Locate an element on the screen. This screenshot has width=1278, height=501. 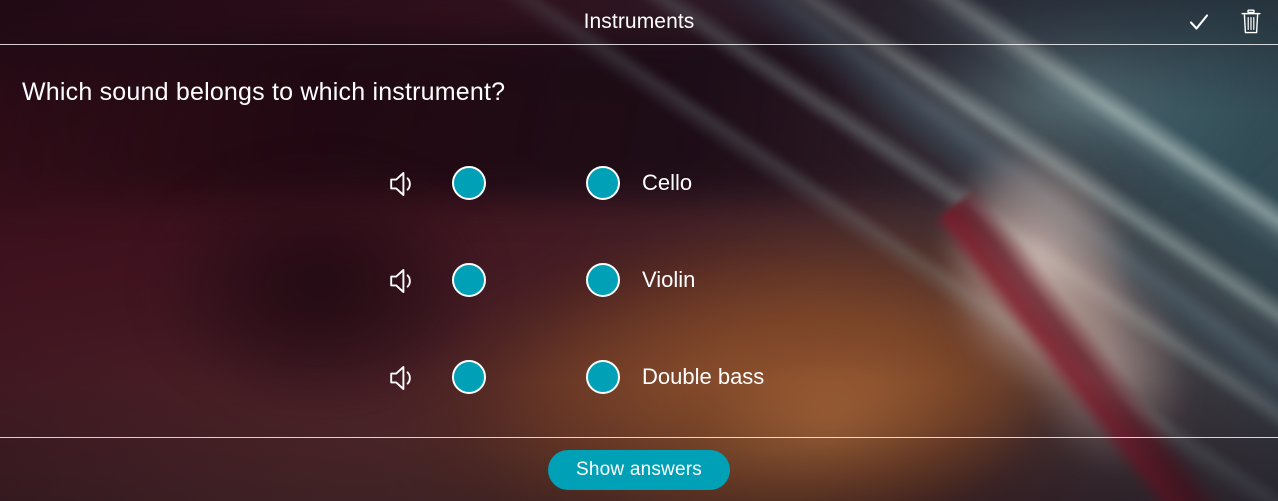
show-answers-button: Show answers is located at coordinates (639, 469).